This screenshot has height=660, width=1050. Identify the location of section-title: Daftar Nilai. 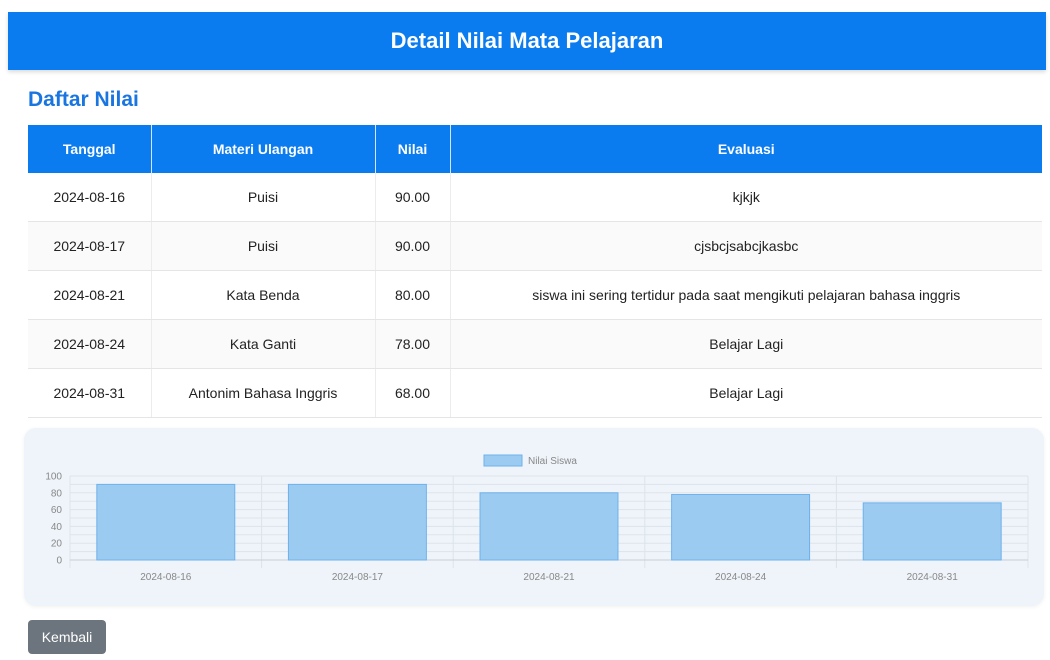
(83, 99).